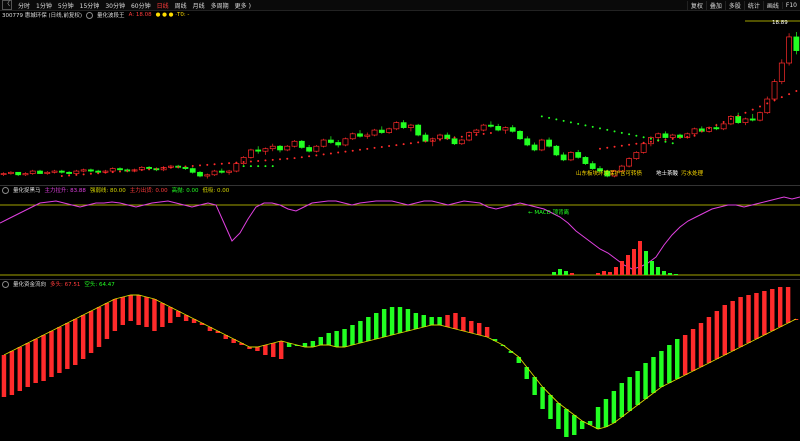 The width and height of the screenshot is (800, 441). I want to click on tag-annotation-2: 污水处理, so click(692, 173).